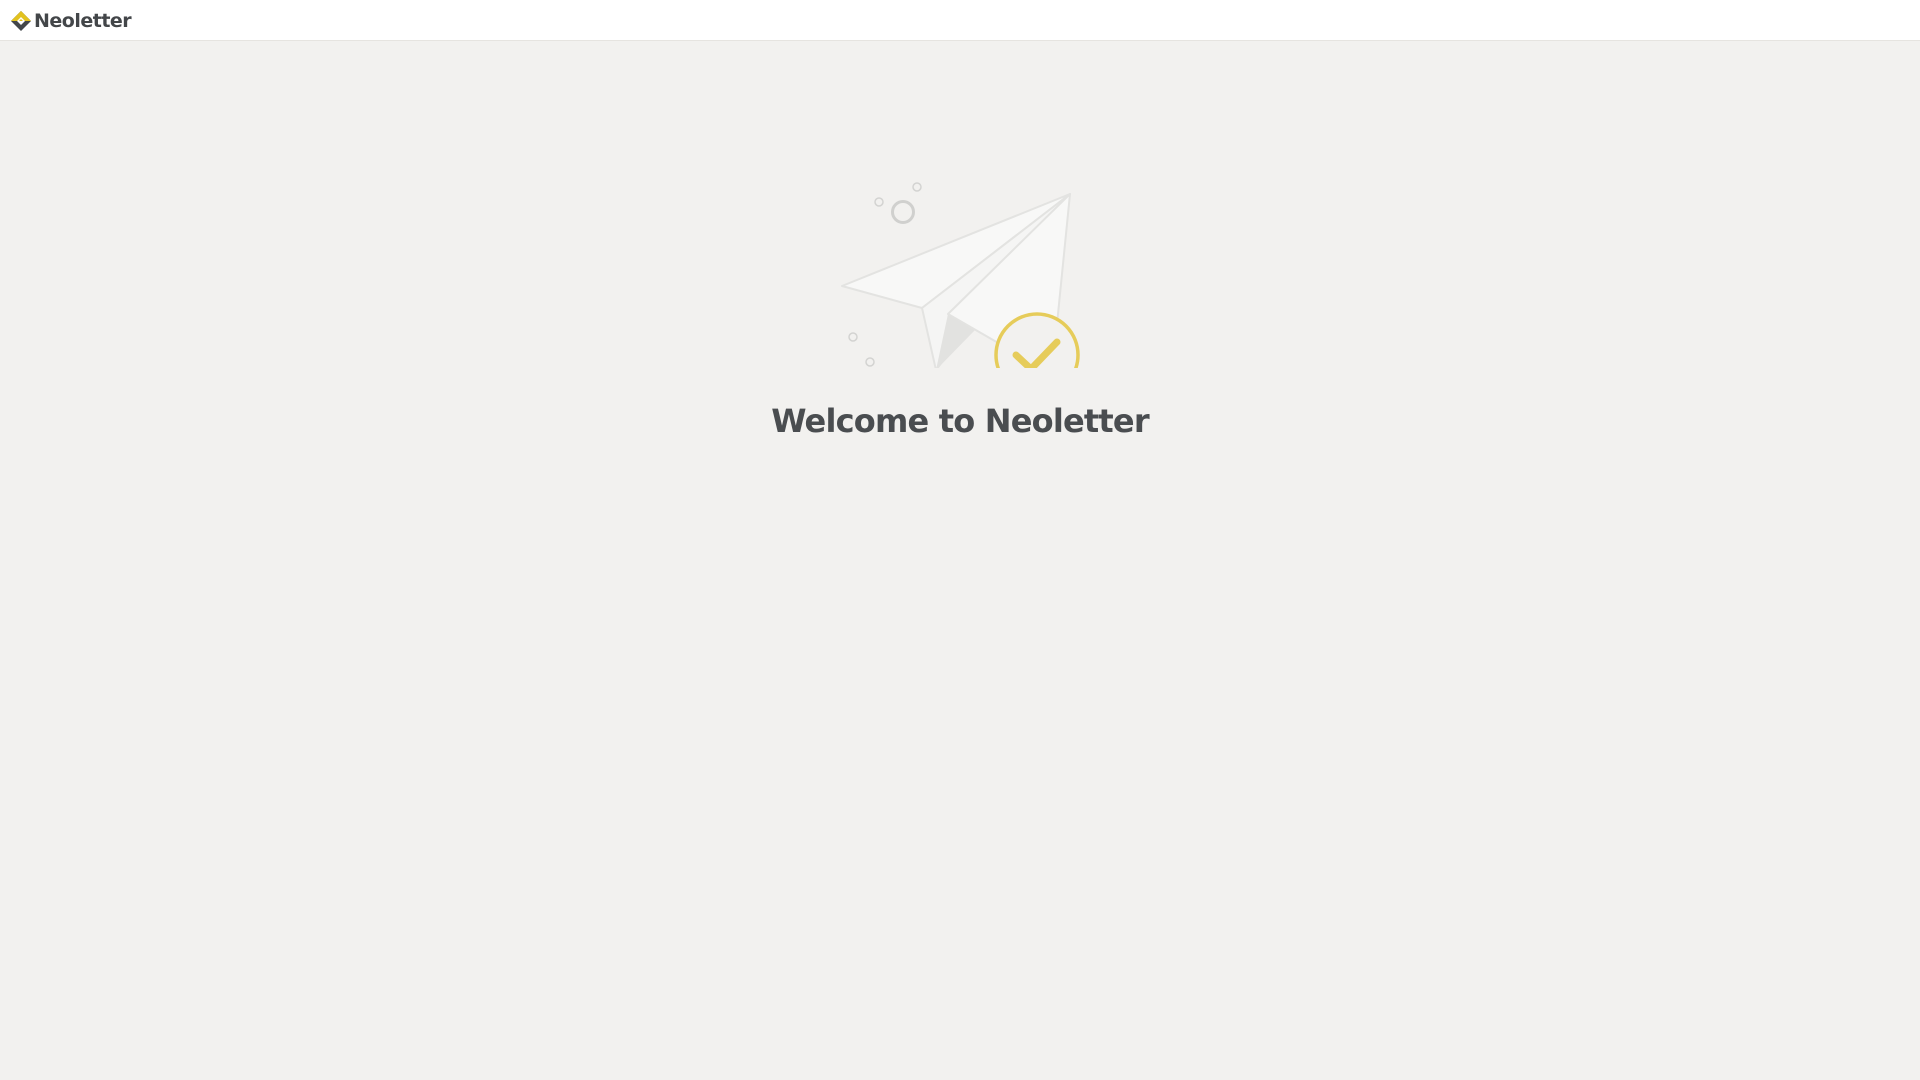 The width and height of the screenshot is (1920, 1080). What do you see at coordinates (960, 275) in the screenshot?
I see `paper-plane-check-icon` at bounding box center [960, 275].